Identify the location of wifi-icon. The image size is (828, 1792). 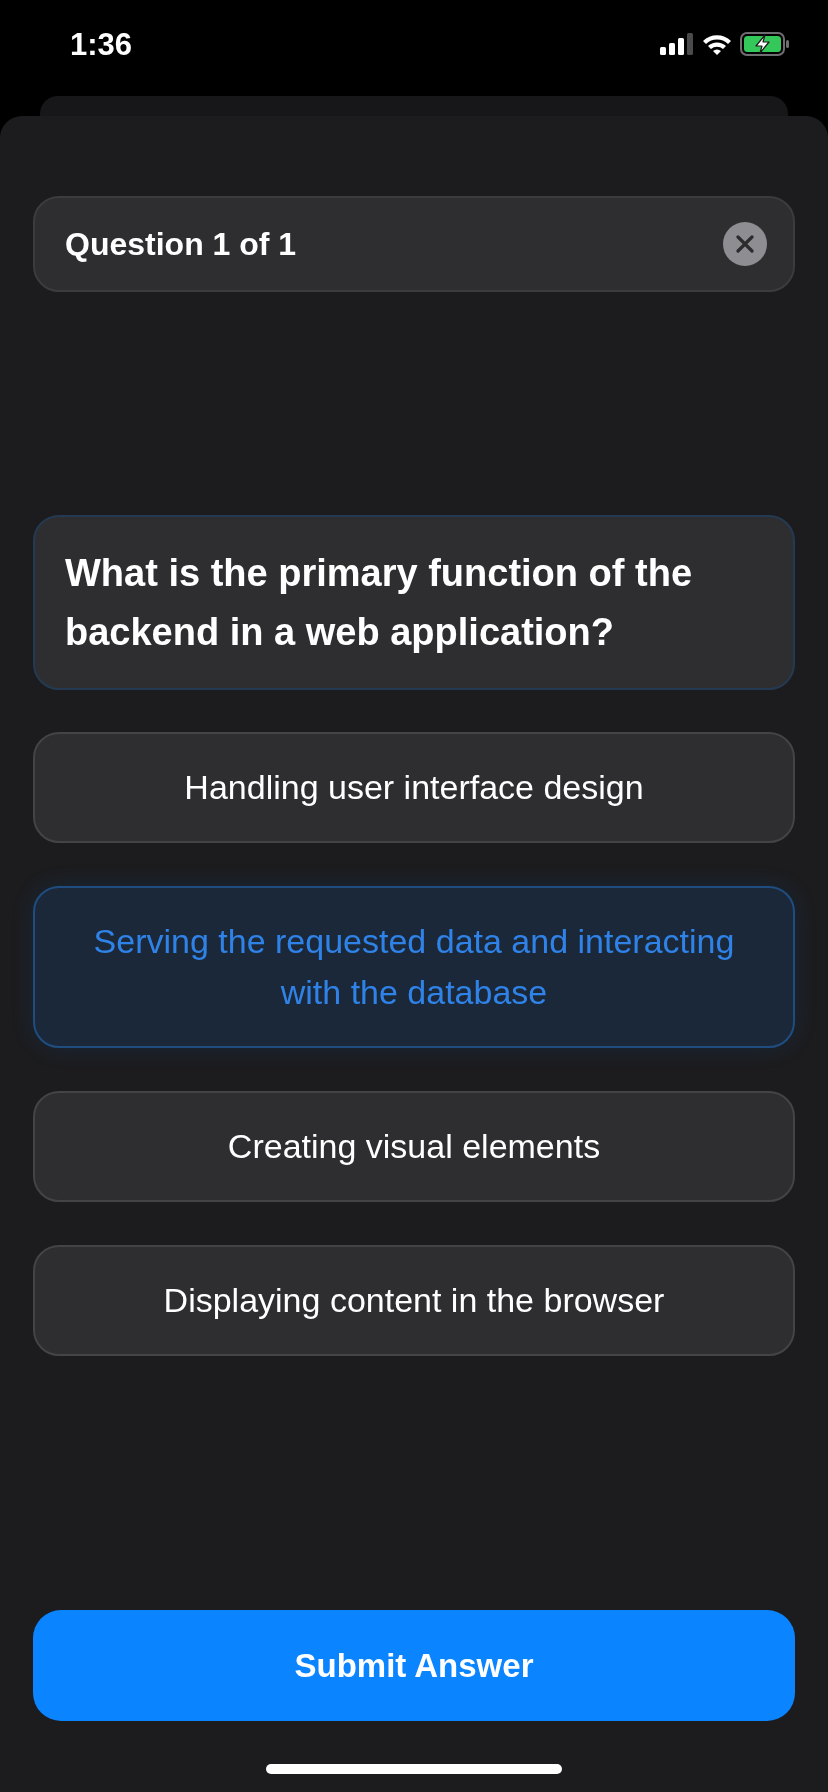
(717, 44).